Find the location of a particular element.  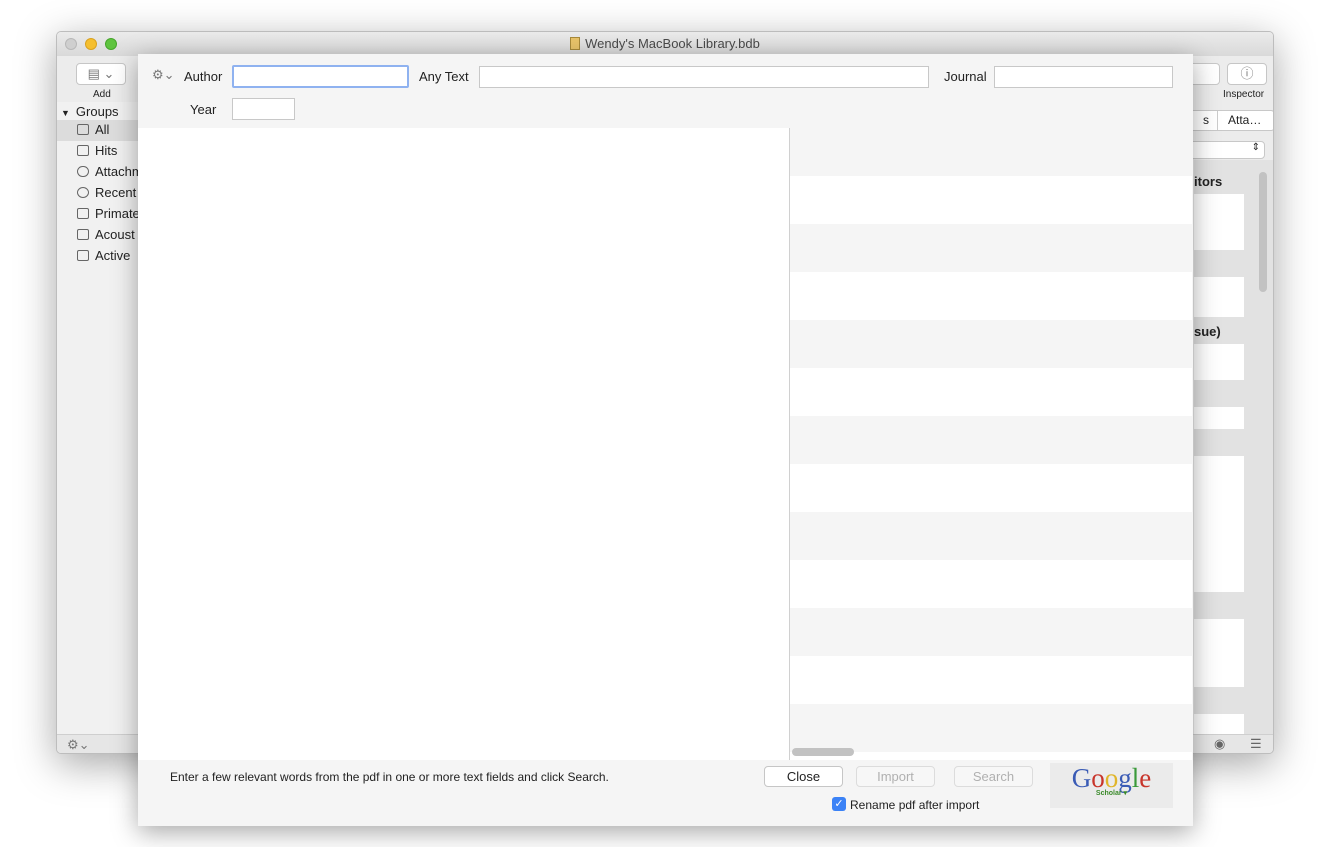

minimize-window-button is located at coordinates (91, 44).